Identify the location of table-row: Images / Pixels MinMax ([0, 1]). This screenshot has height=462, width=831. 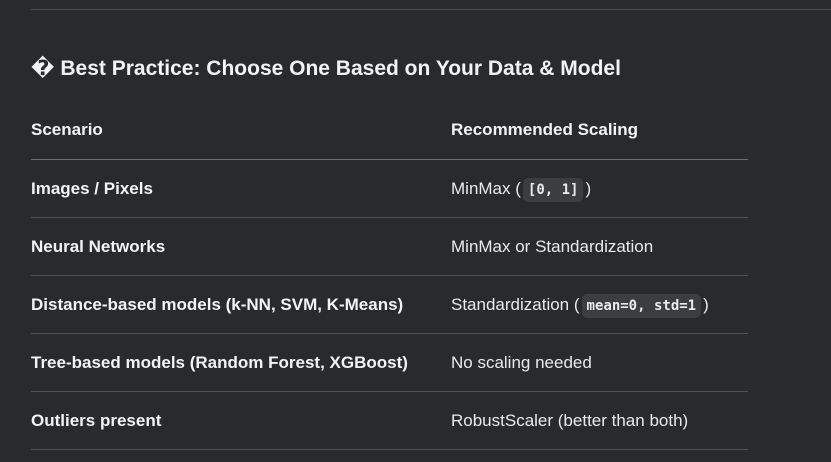
(389, 189).